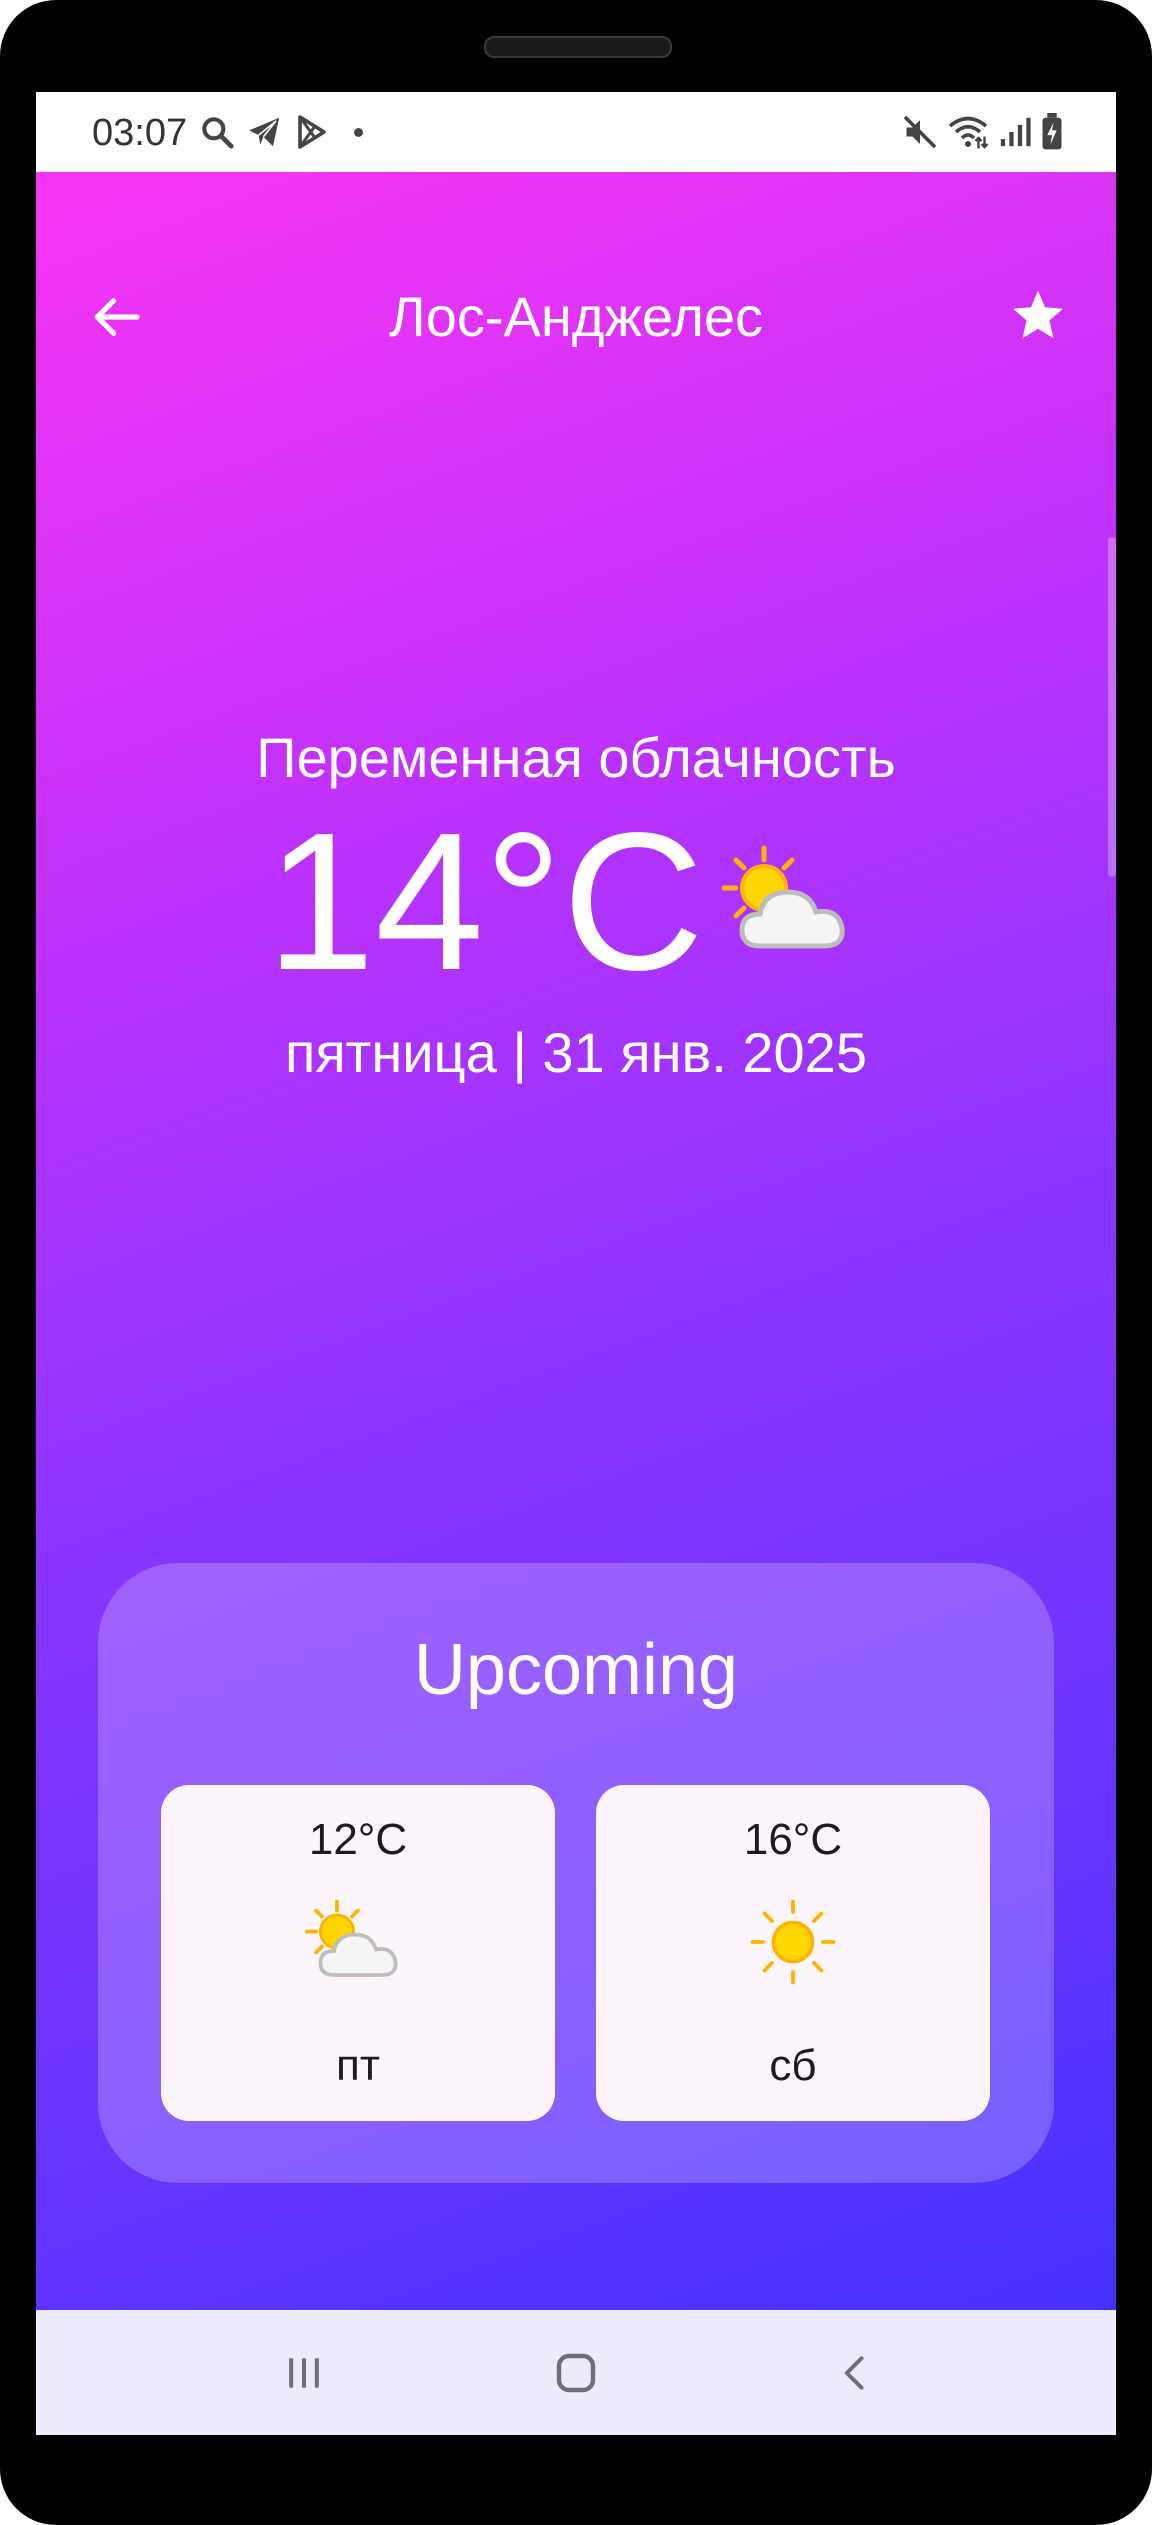  I want to click on current-temperature: 14°C, so click(485, 901).